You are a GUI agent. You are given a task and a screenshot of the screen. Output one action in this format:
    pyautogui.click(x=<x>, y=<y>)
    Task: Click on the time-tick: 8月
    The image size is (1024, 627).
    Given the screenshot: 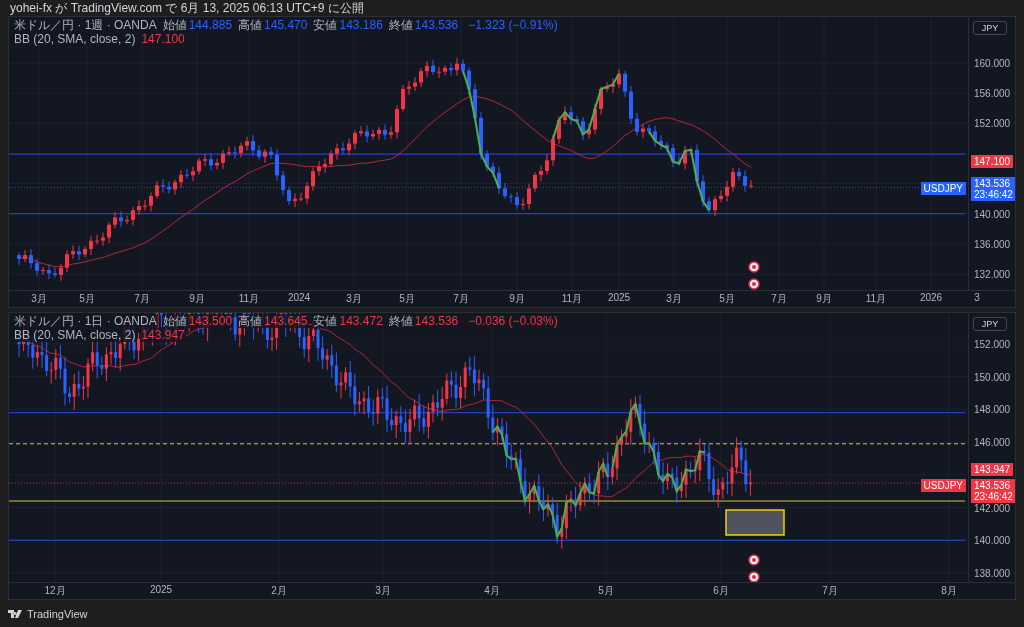 What is the action you would take?
    pyautogui.click(x=949, y=591)
    